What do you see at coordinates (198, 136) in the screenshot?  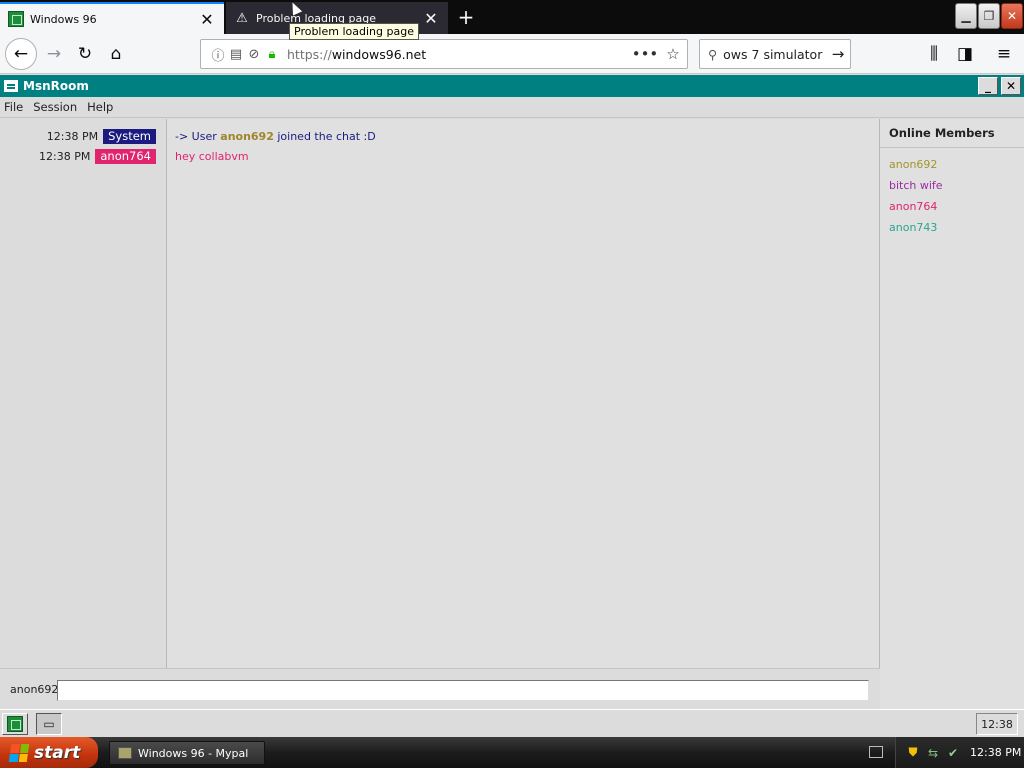 I see `message-prefix: -> User` at bounding box center [198, 136].